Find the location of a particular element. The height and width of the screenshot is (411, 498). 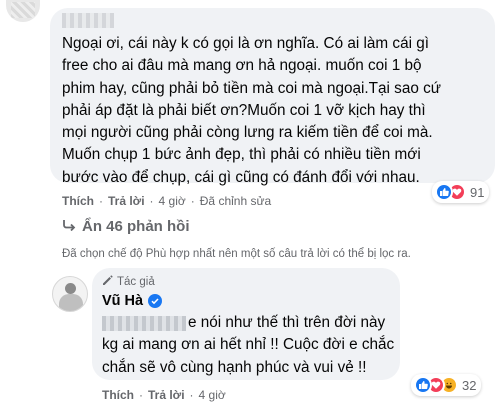

pen-icon is located at coordinates (107, 282).